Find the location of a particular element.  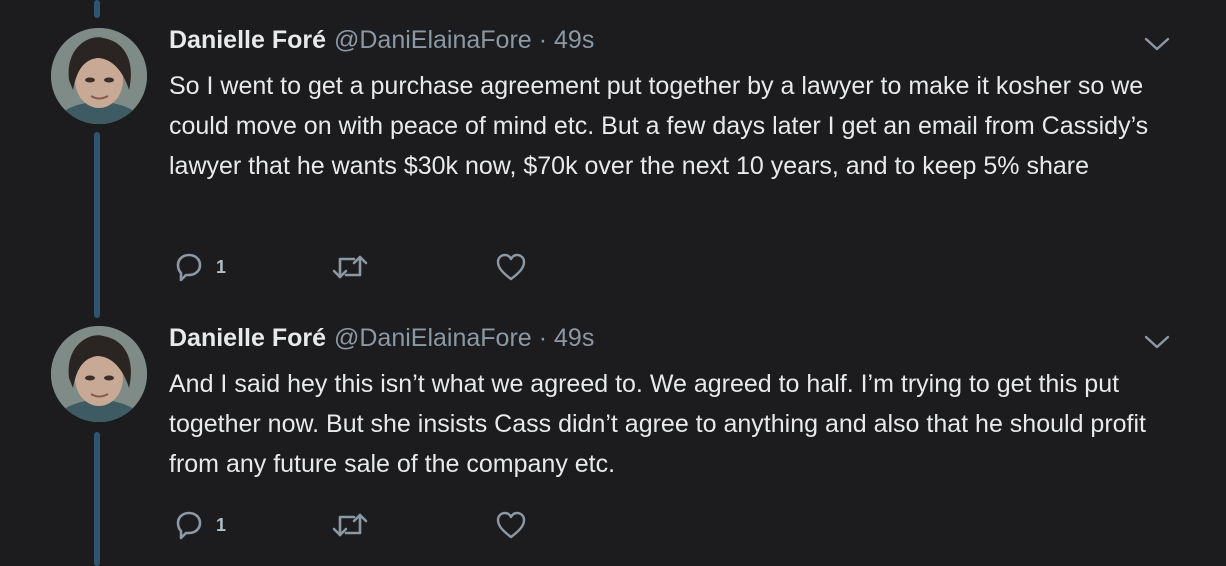

thread-line is located at coordinates (97, 9).